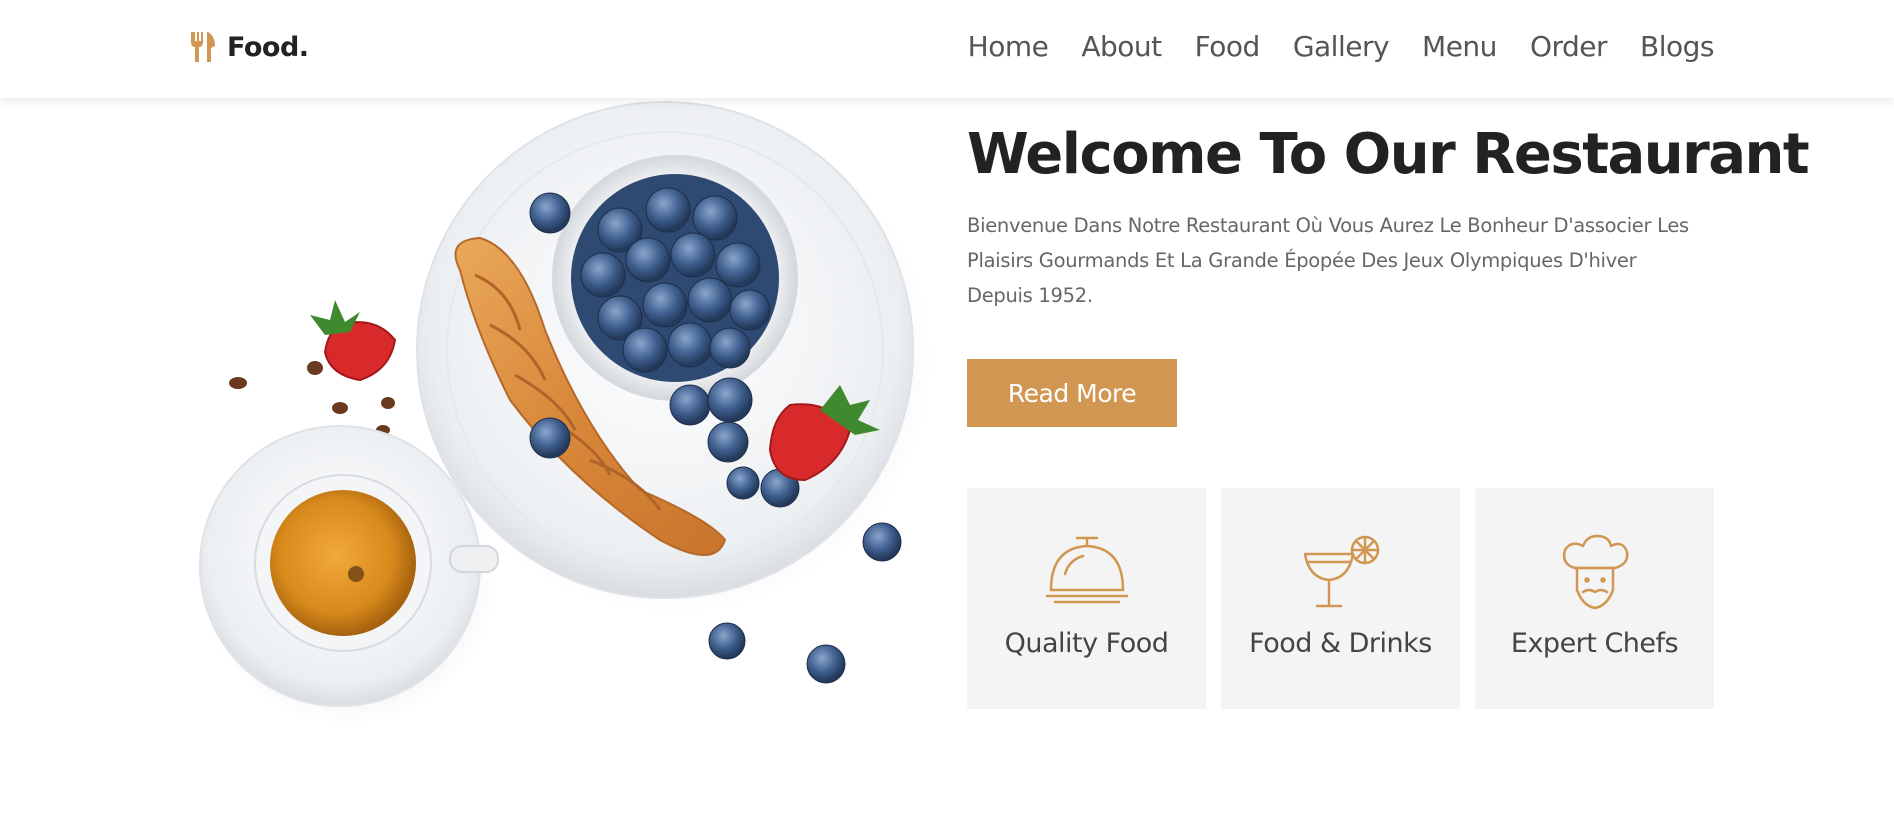 The width and height of the screenshot is (1894, 828). What do you see at coordinates (1086, 570) in the screenshot?
I see `cloche-icon` at bounding box center [1086, 570].